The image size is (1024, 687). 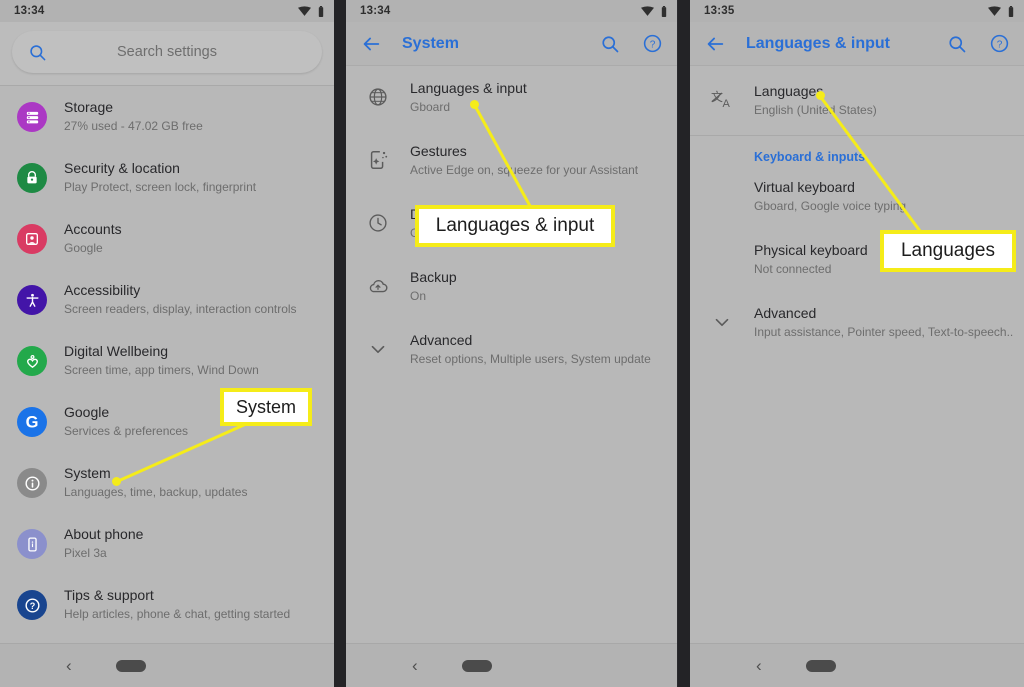 I want to click on list-item-subtitle: Gboard, Google voice typing, so click(x=830, y=206).